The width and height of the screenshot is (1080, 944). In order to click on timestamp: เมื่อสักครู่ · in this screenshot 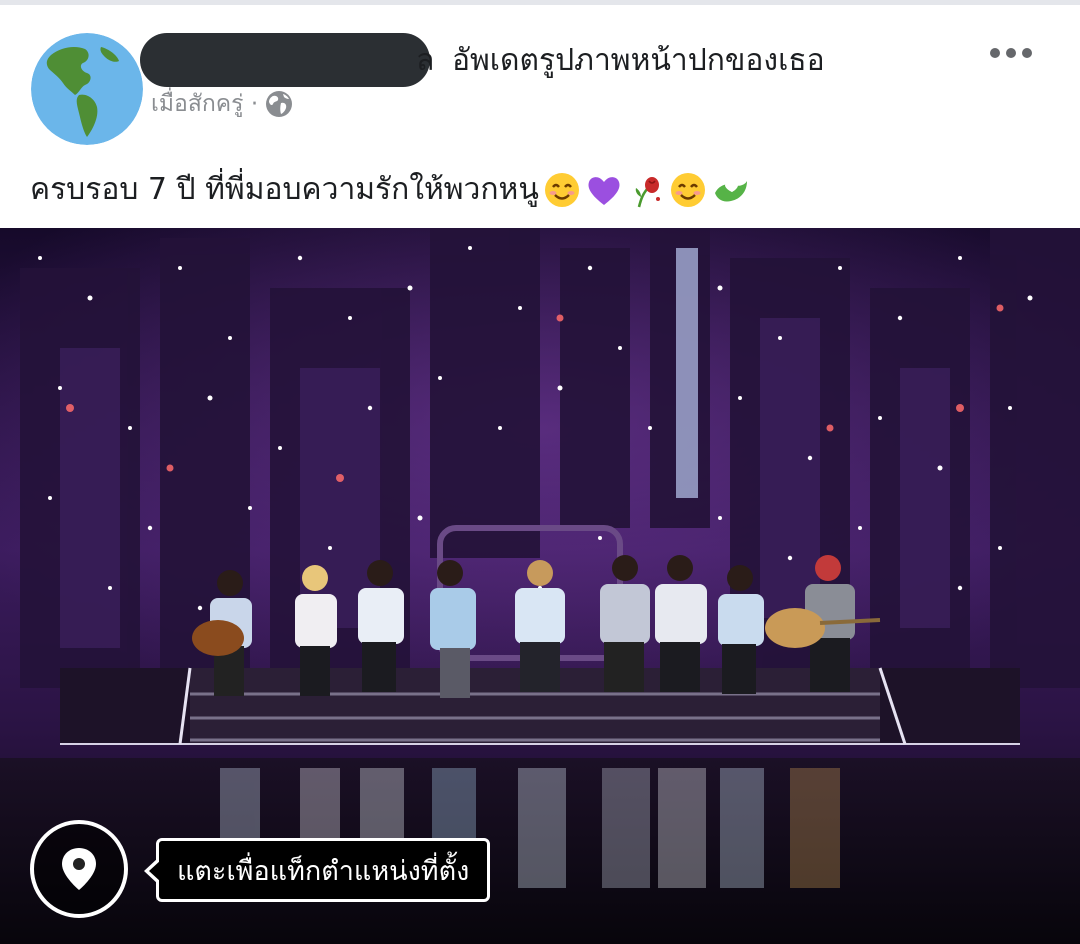, I will do `click(204, 104)`.